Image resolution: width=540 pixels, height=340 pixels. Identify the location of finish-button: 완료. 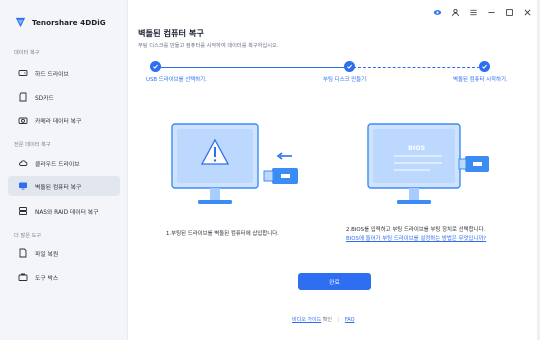
(334, 281).